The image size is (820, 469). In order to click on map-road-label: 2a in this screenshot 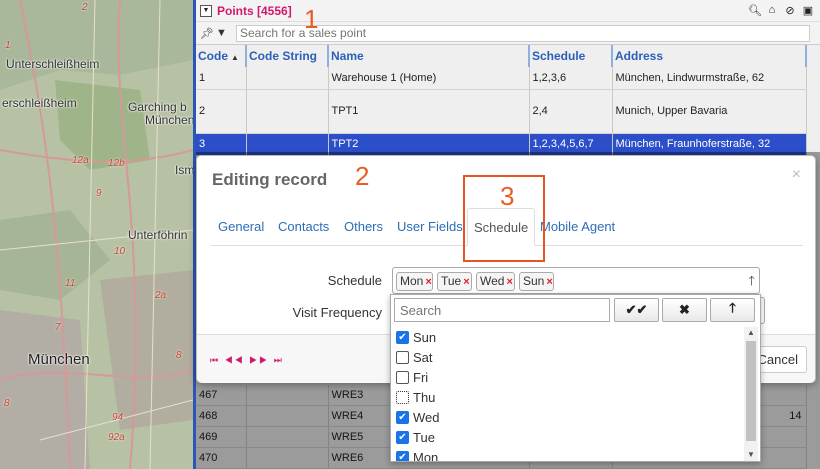, I will do `click(161, 295)`.